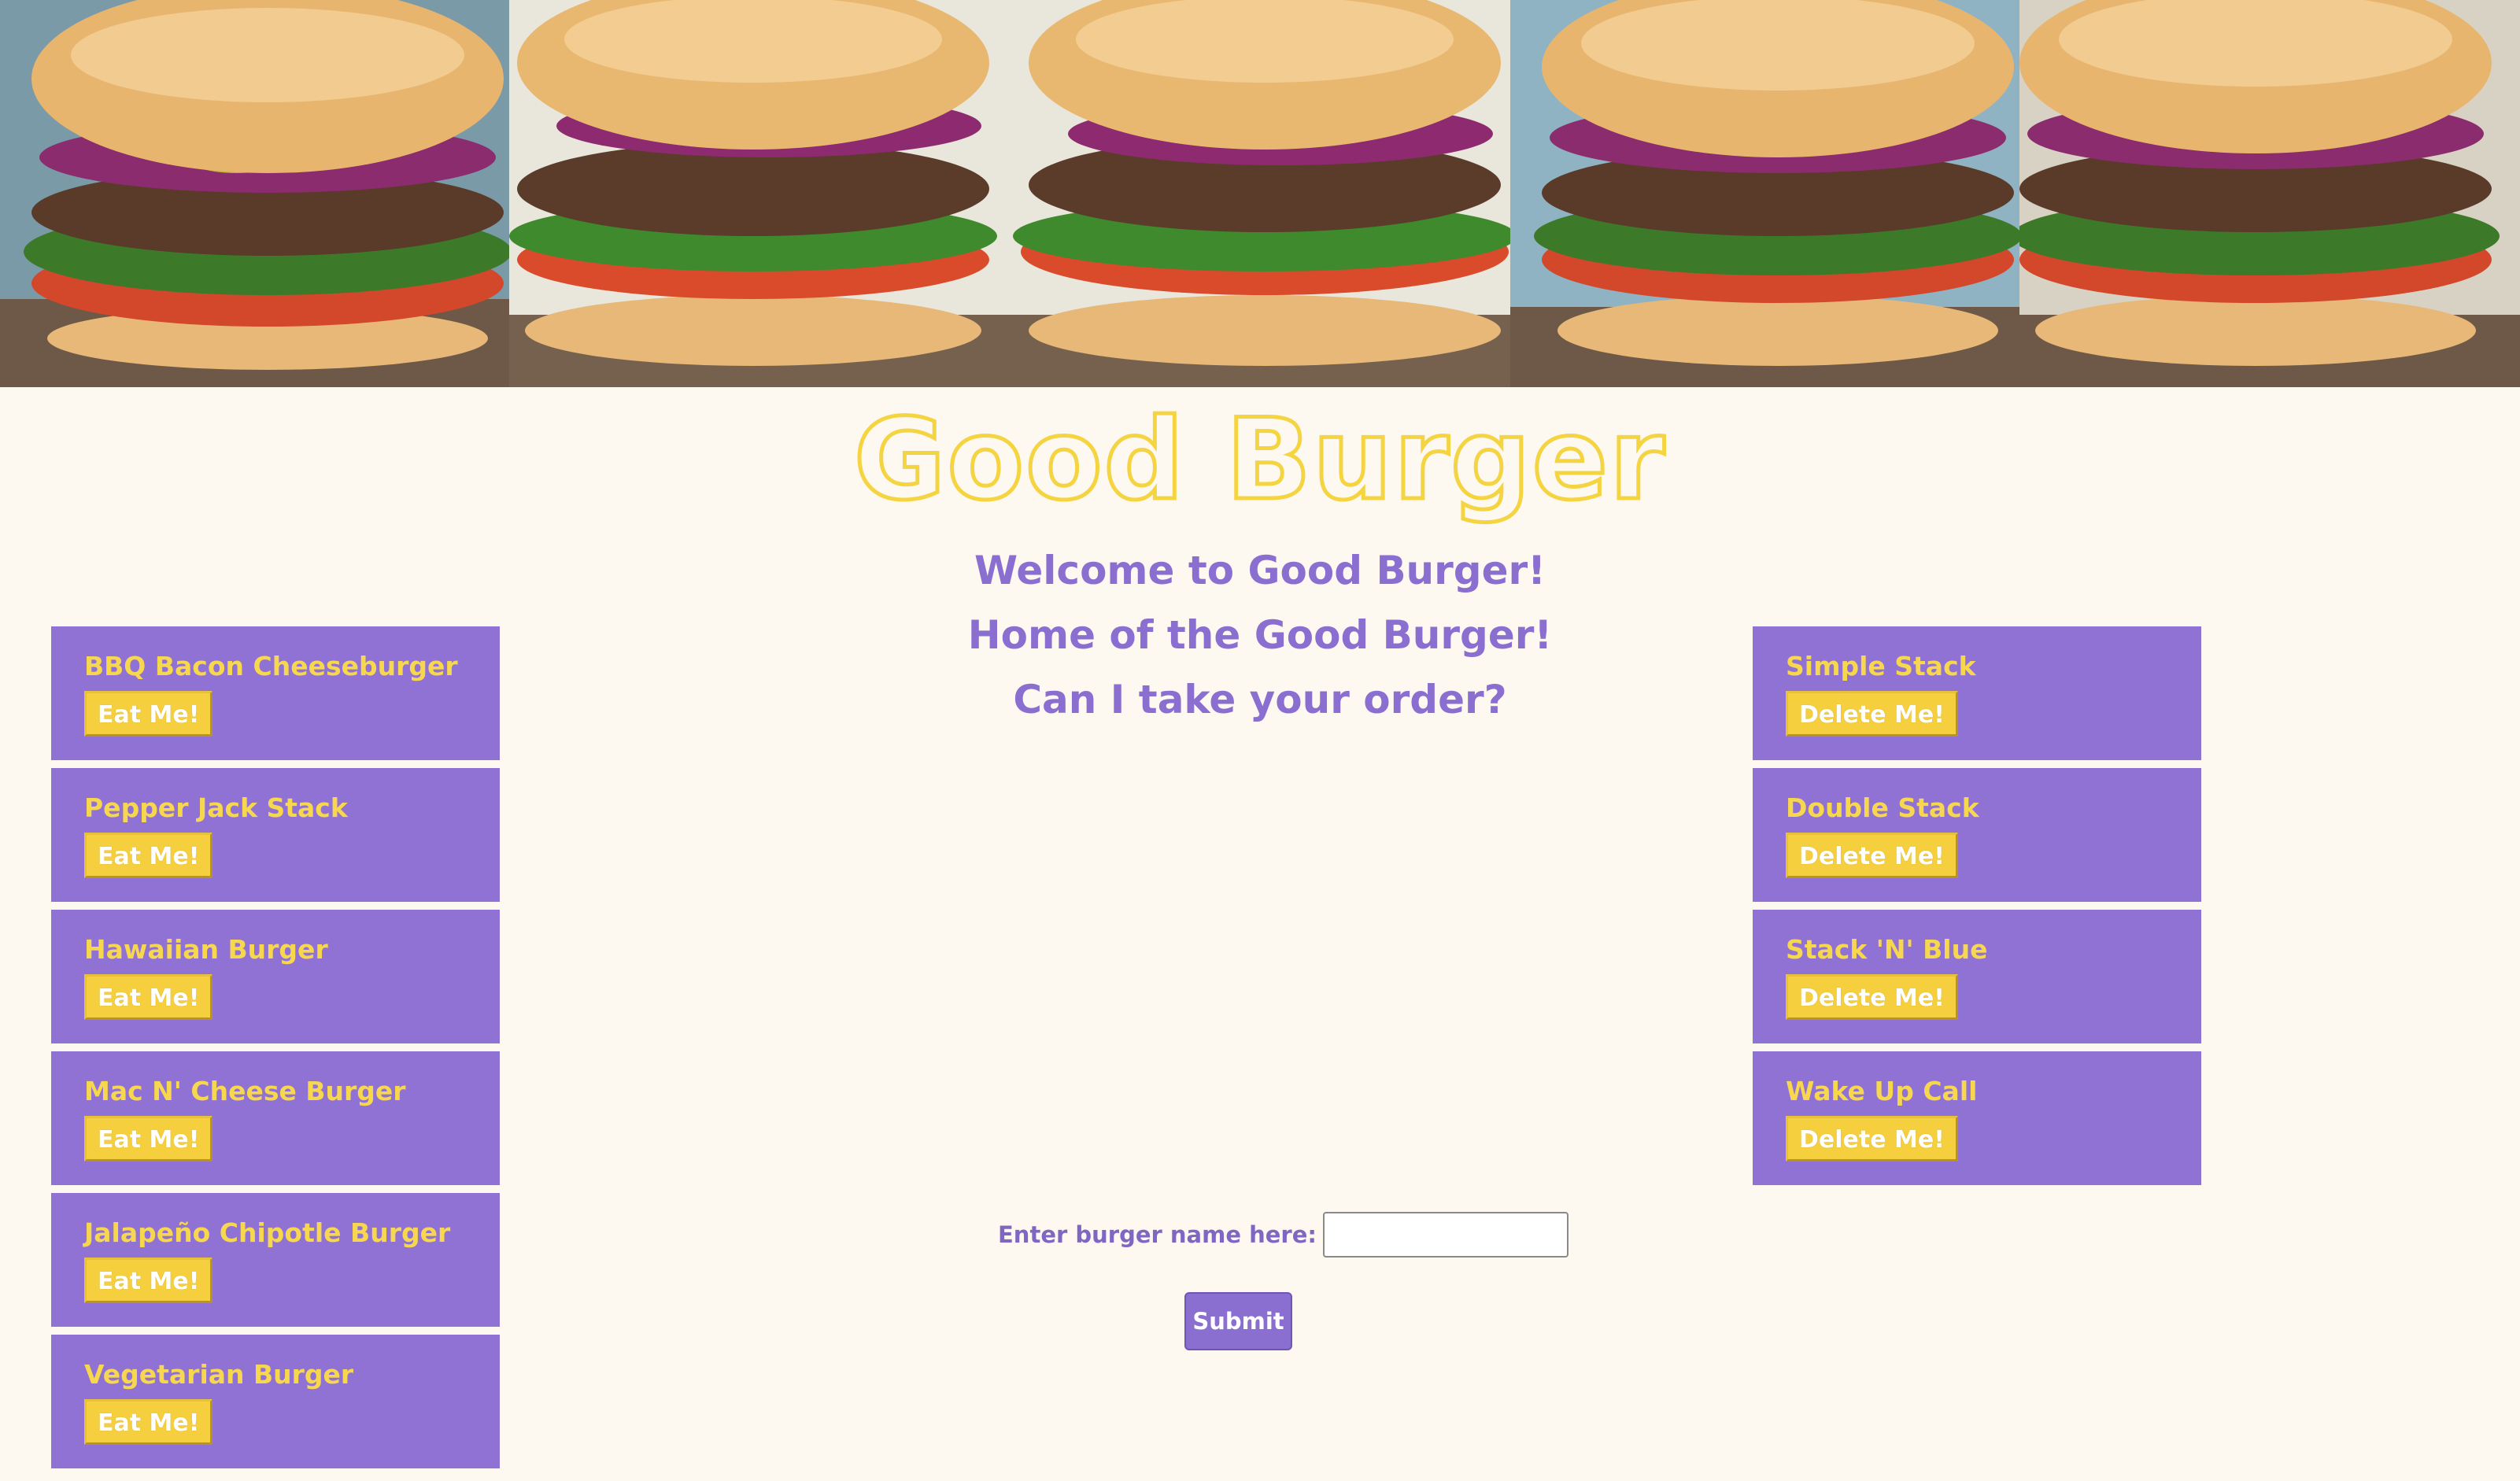  Describe the element at coordinates (1260, 570) in the screenshot. I see `welcome-line: Welcome to Good Burger!` at that location.